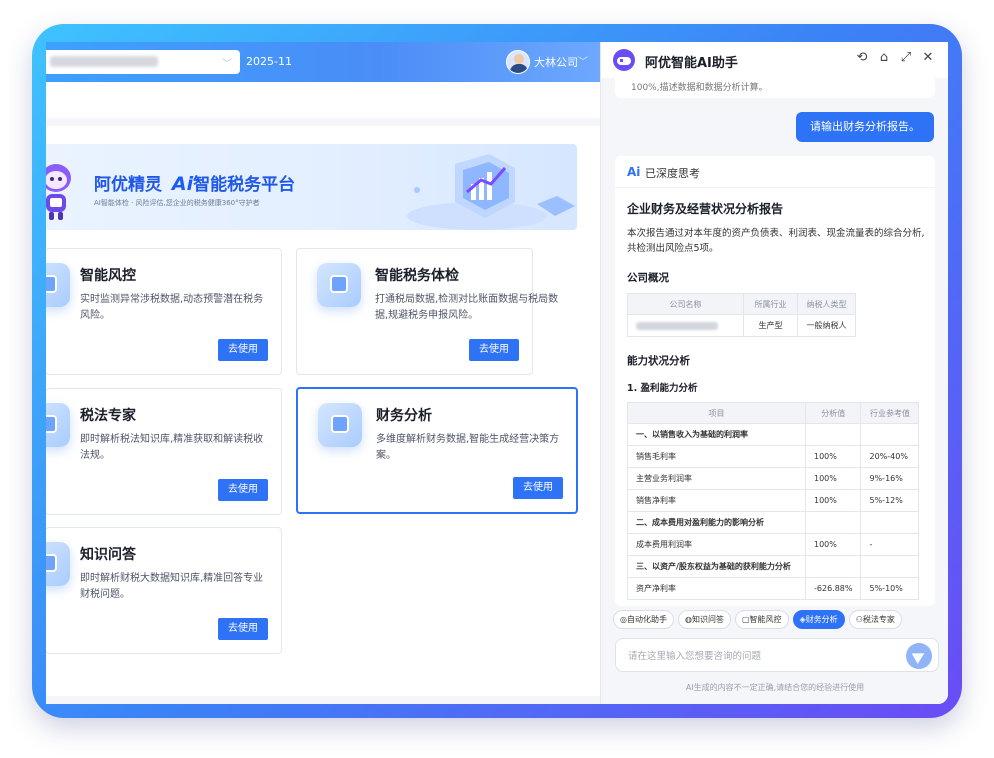 Image resolution: width=994 pixels, height=758 pixels. I want to click on chevron-down-icon: ﹀, so click(583, 60).